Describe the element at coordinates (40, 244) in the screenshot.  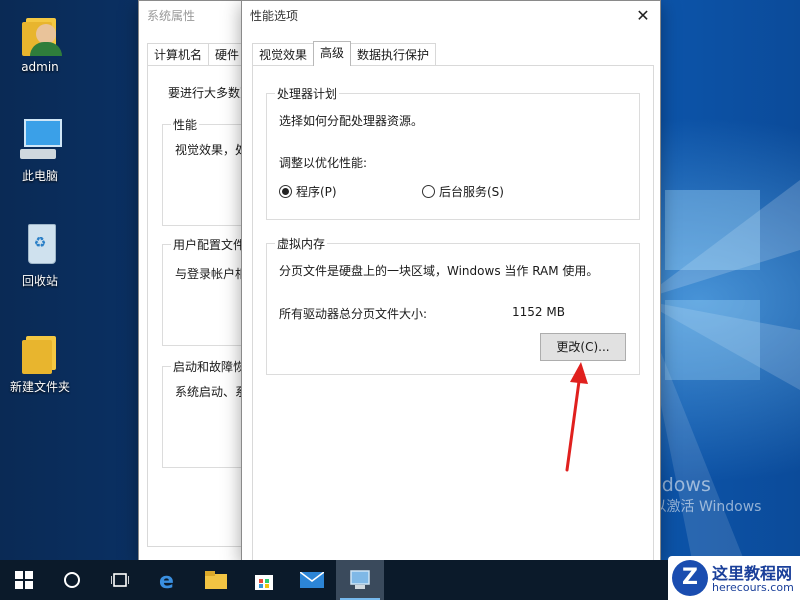
I see `recycle-bin-icon: ♻` at that location.